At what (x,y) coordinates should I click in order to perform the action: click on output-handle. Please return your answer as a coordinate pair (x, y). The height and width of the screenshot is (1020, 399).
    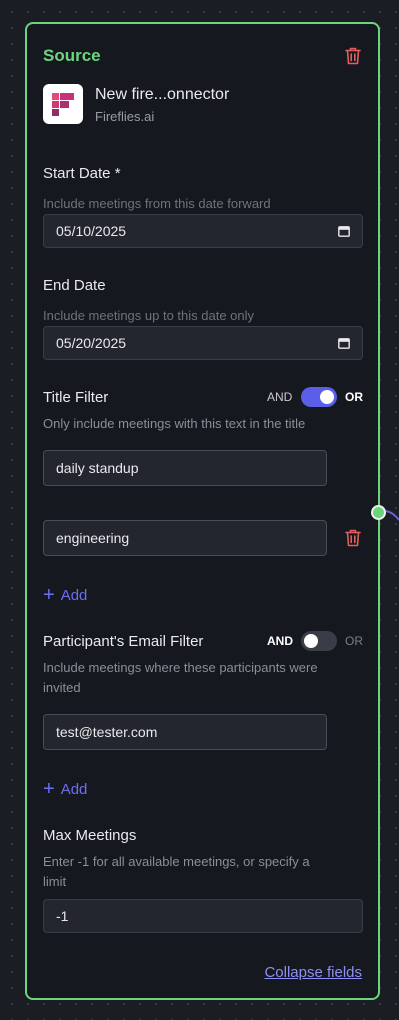
    Looking at the image, I should click on (378, 512).